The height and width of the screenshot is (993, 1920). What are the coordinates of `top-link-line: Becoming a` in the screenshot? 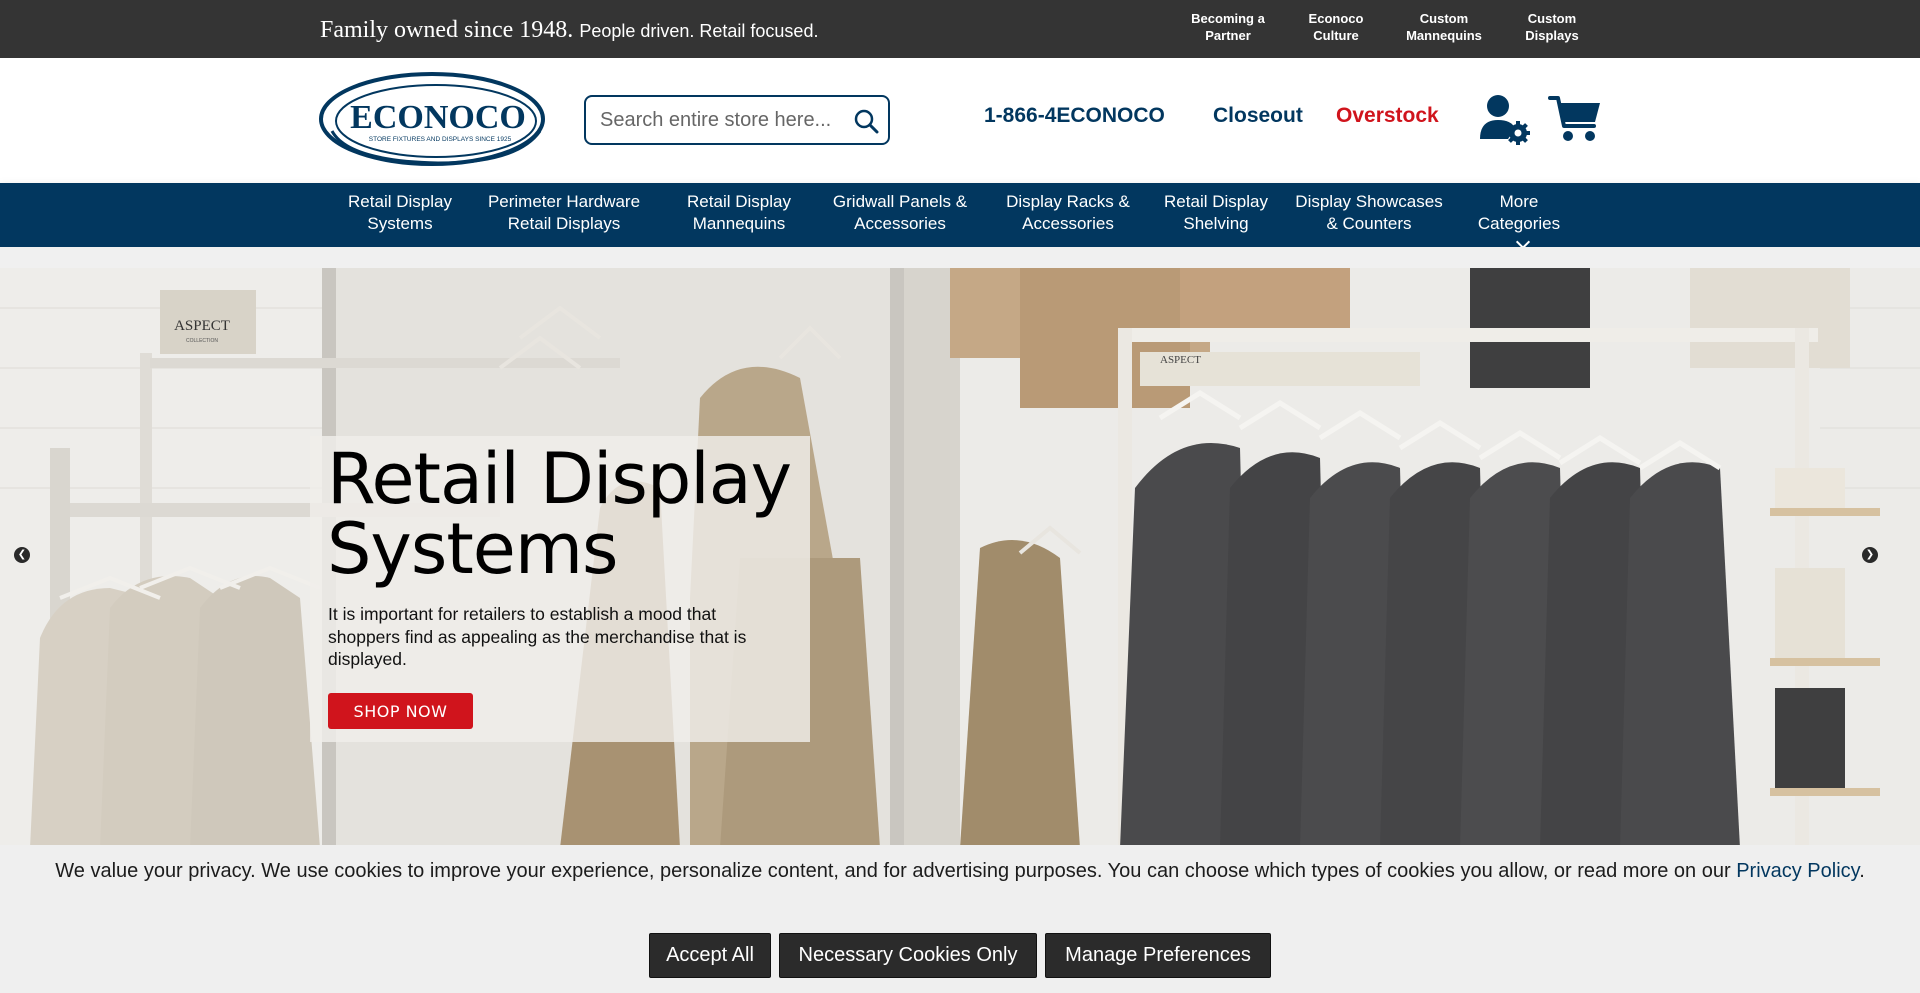 It's located at (1228, 18).